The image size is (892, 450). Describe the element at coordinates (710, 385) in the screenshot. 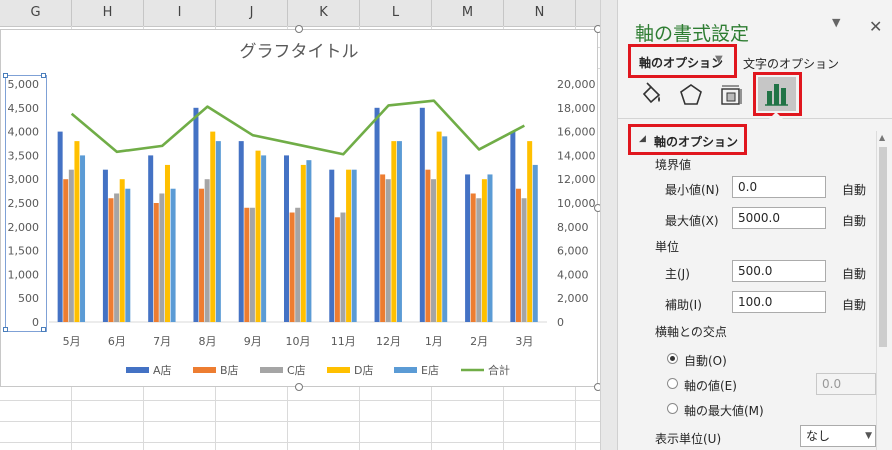

I see `radio-axis-value-label: 軸の値(E)` at that location.